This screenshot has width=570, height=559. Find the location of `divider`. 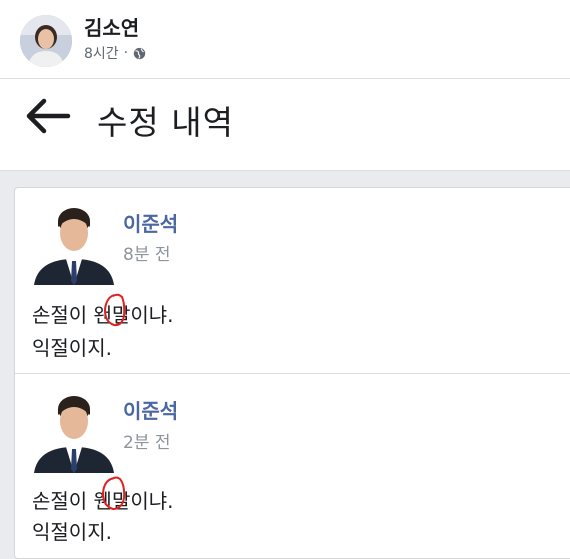

divider is located at coordinates (292, 373).